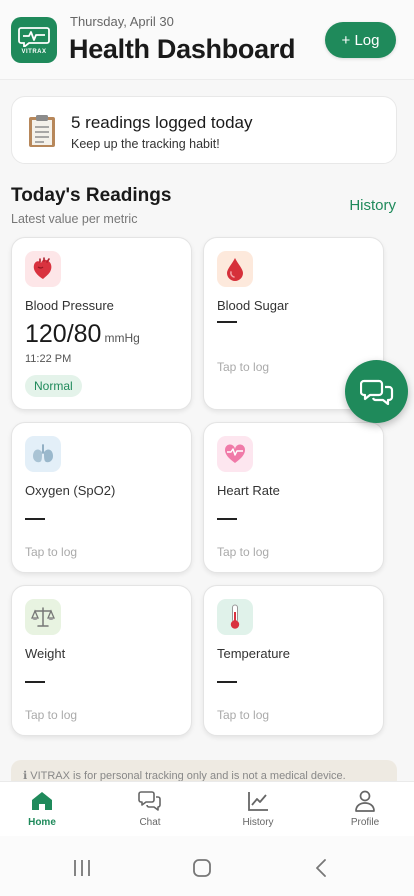  What do you see at coordinates (145, 144) in the screenshot?
I see `summary-subtitle: Keep up the tracking habit!` at bounding box center [145, 144].